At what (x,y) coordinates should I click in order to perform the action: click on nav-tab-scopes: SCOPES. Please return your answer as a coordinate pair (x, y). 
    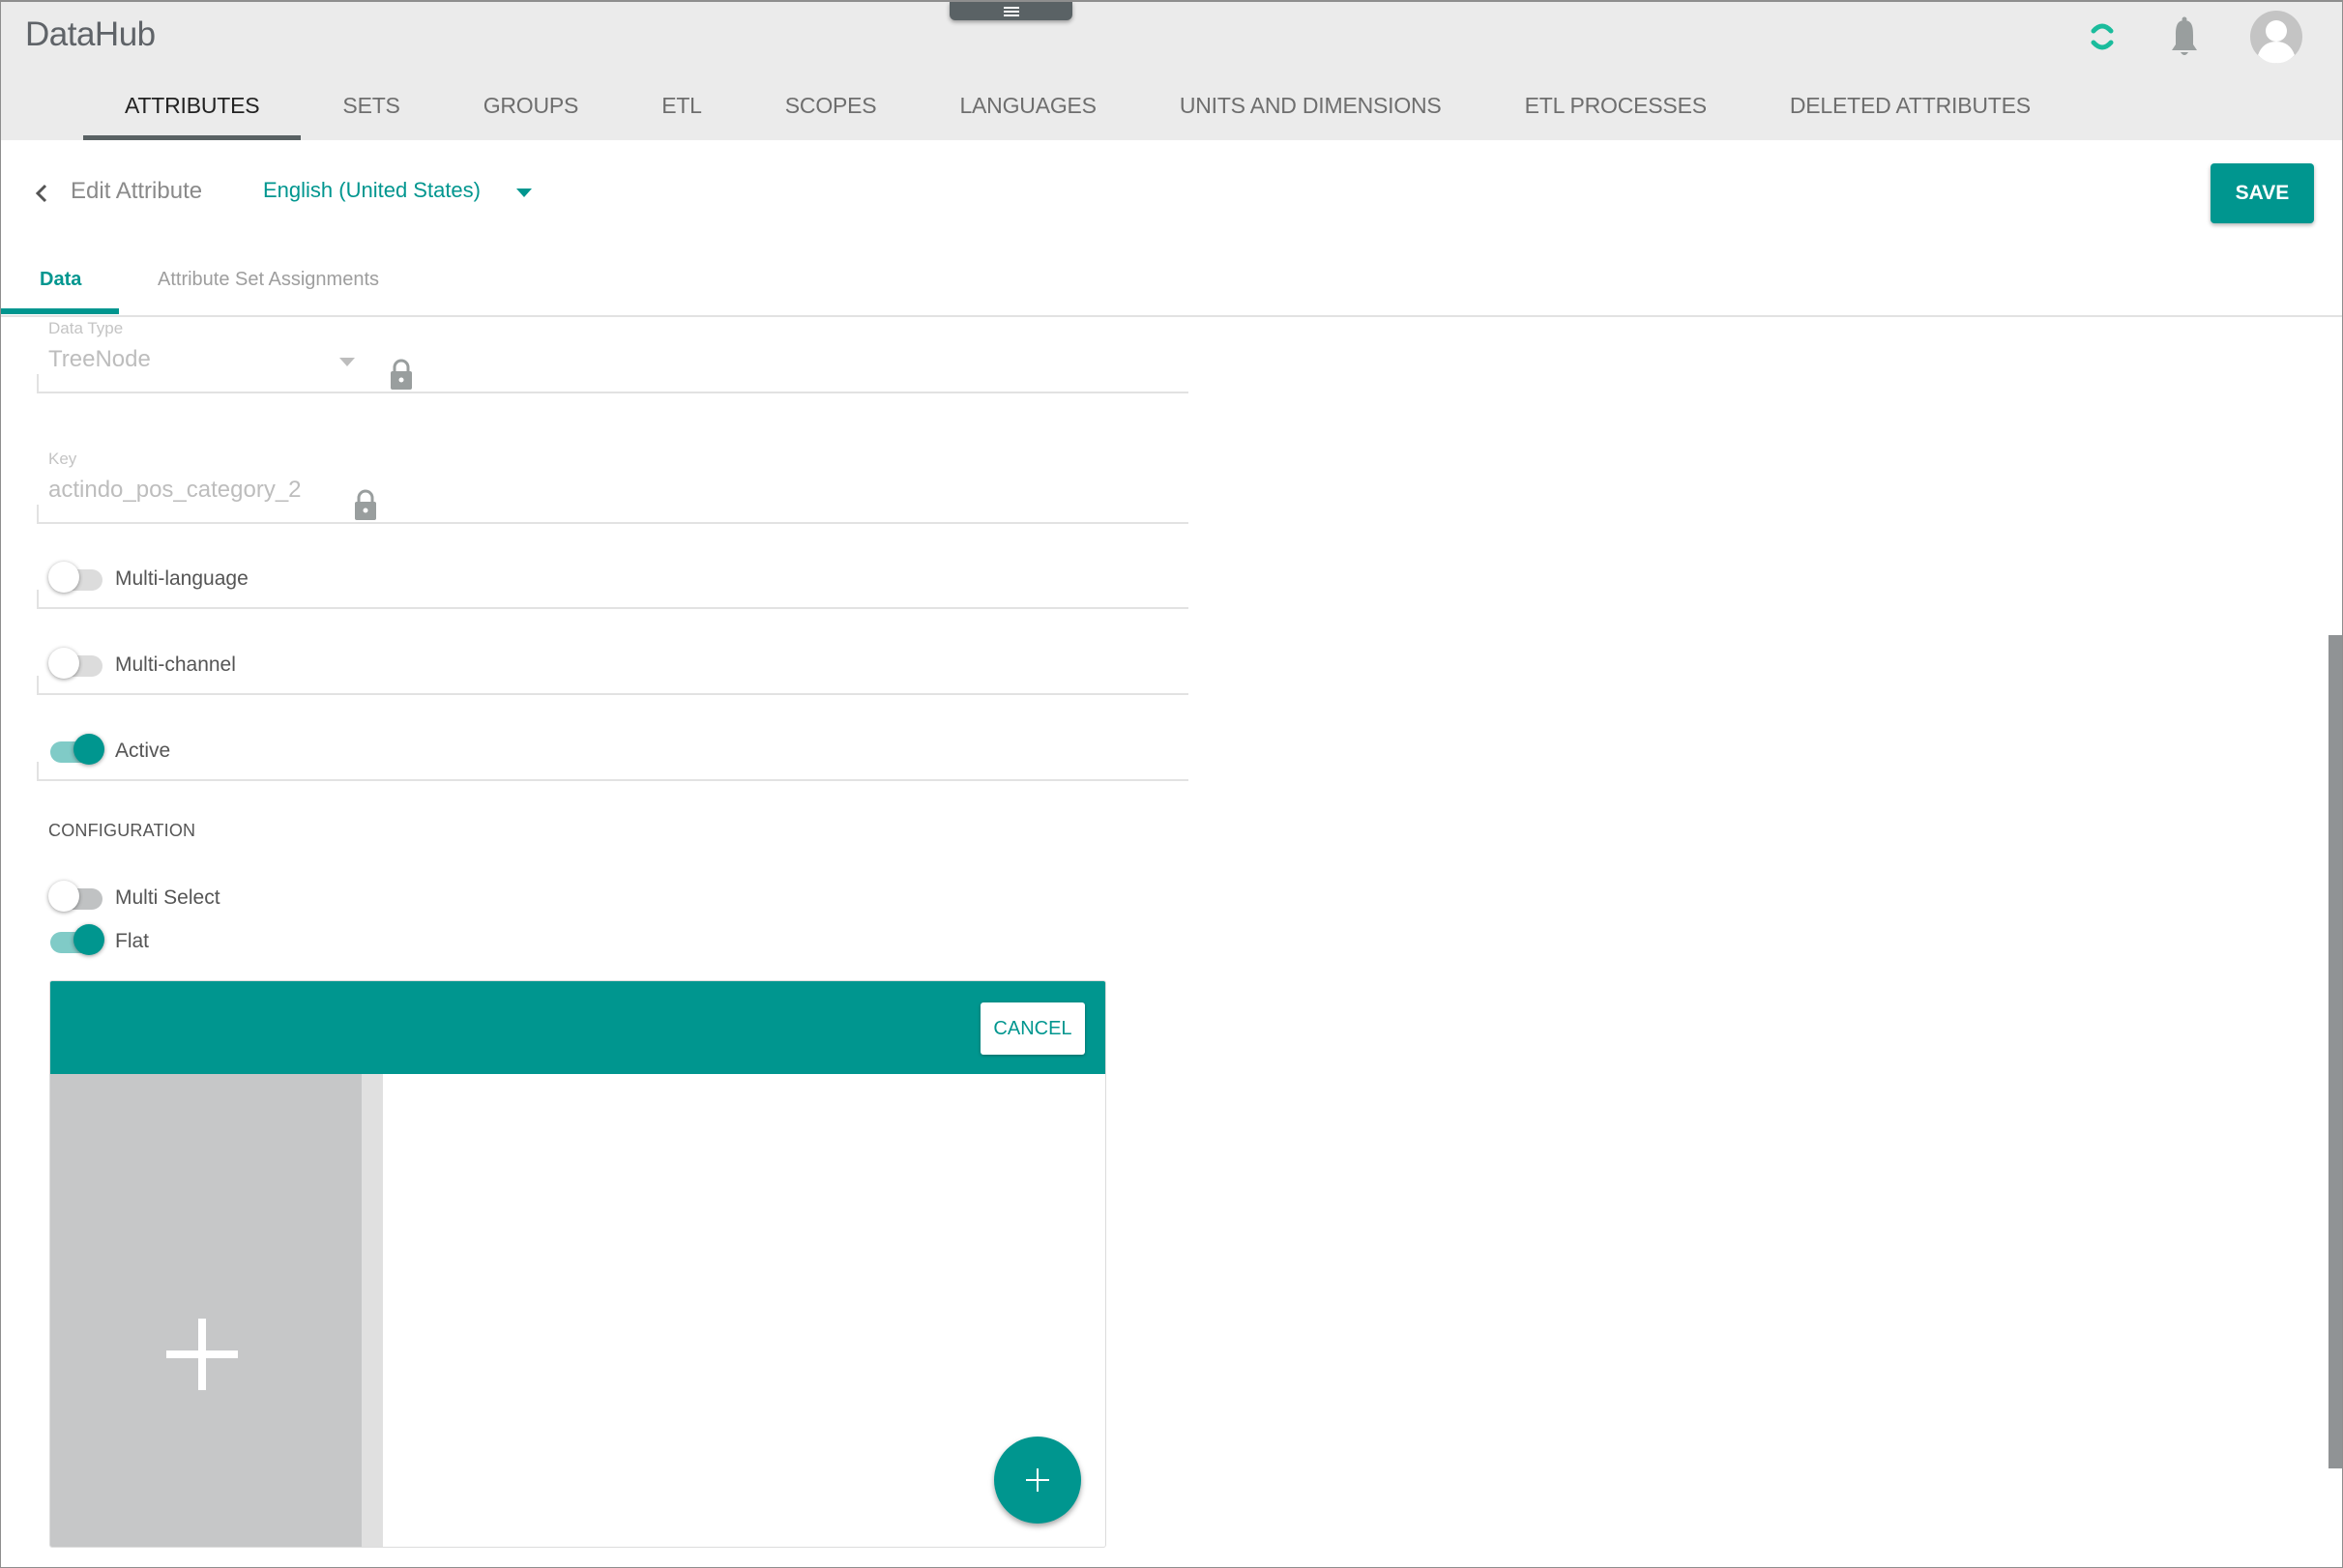
    Looking at the image, I should click on (831, 112).